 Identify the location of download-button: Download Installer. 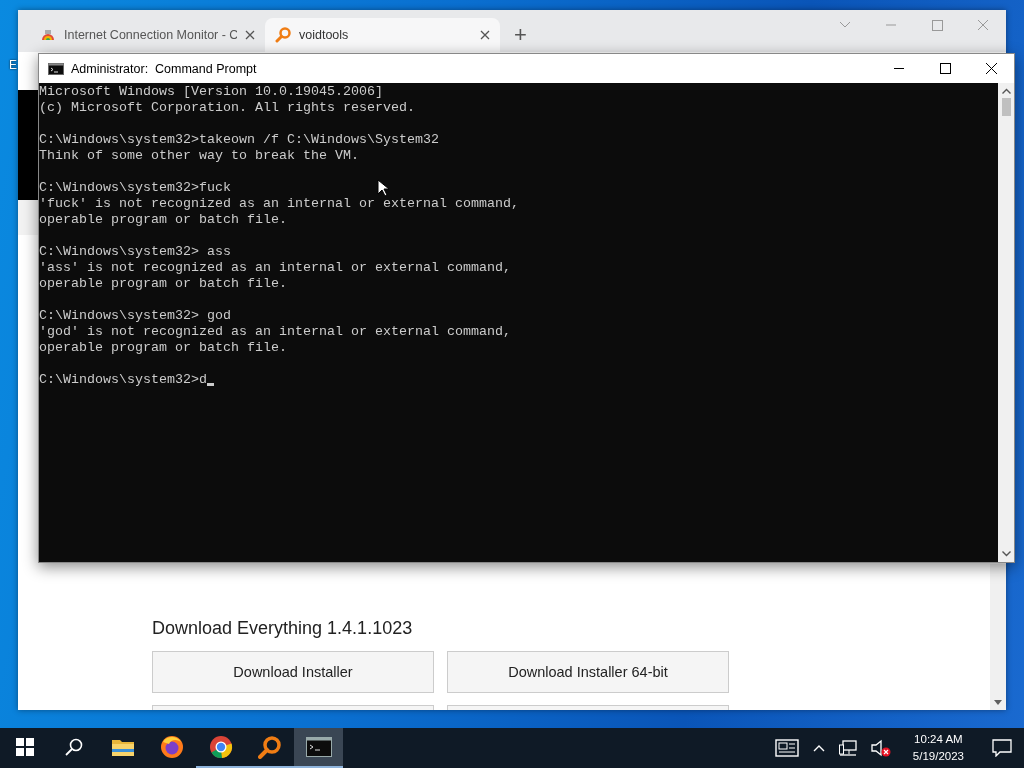
(293, 672).